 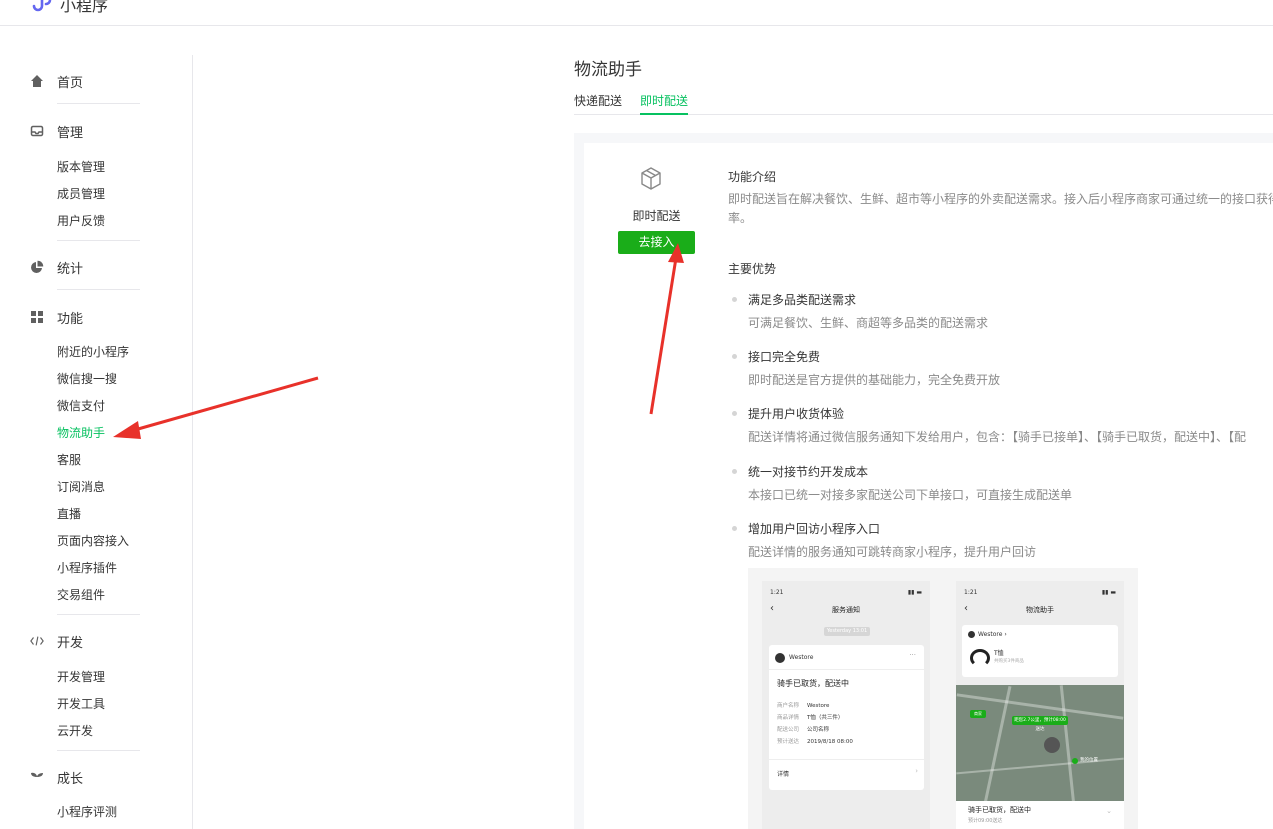 What do you see at coordinates (985, 821) in the screenshot?
I see `rider-eta: 预计09:00送达` at bounding box center [985, 821].